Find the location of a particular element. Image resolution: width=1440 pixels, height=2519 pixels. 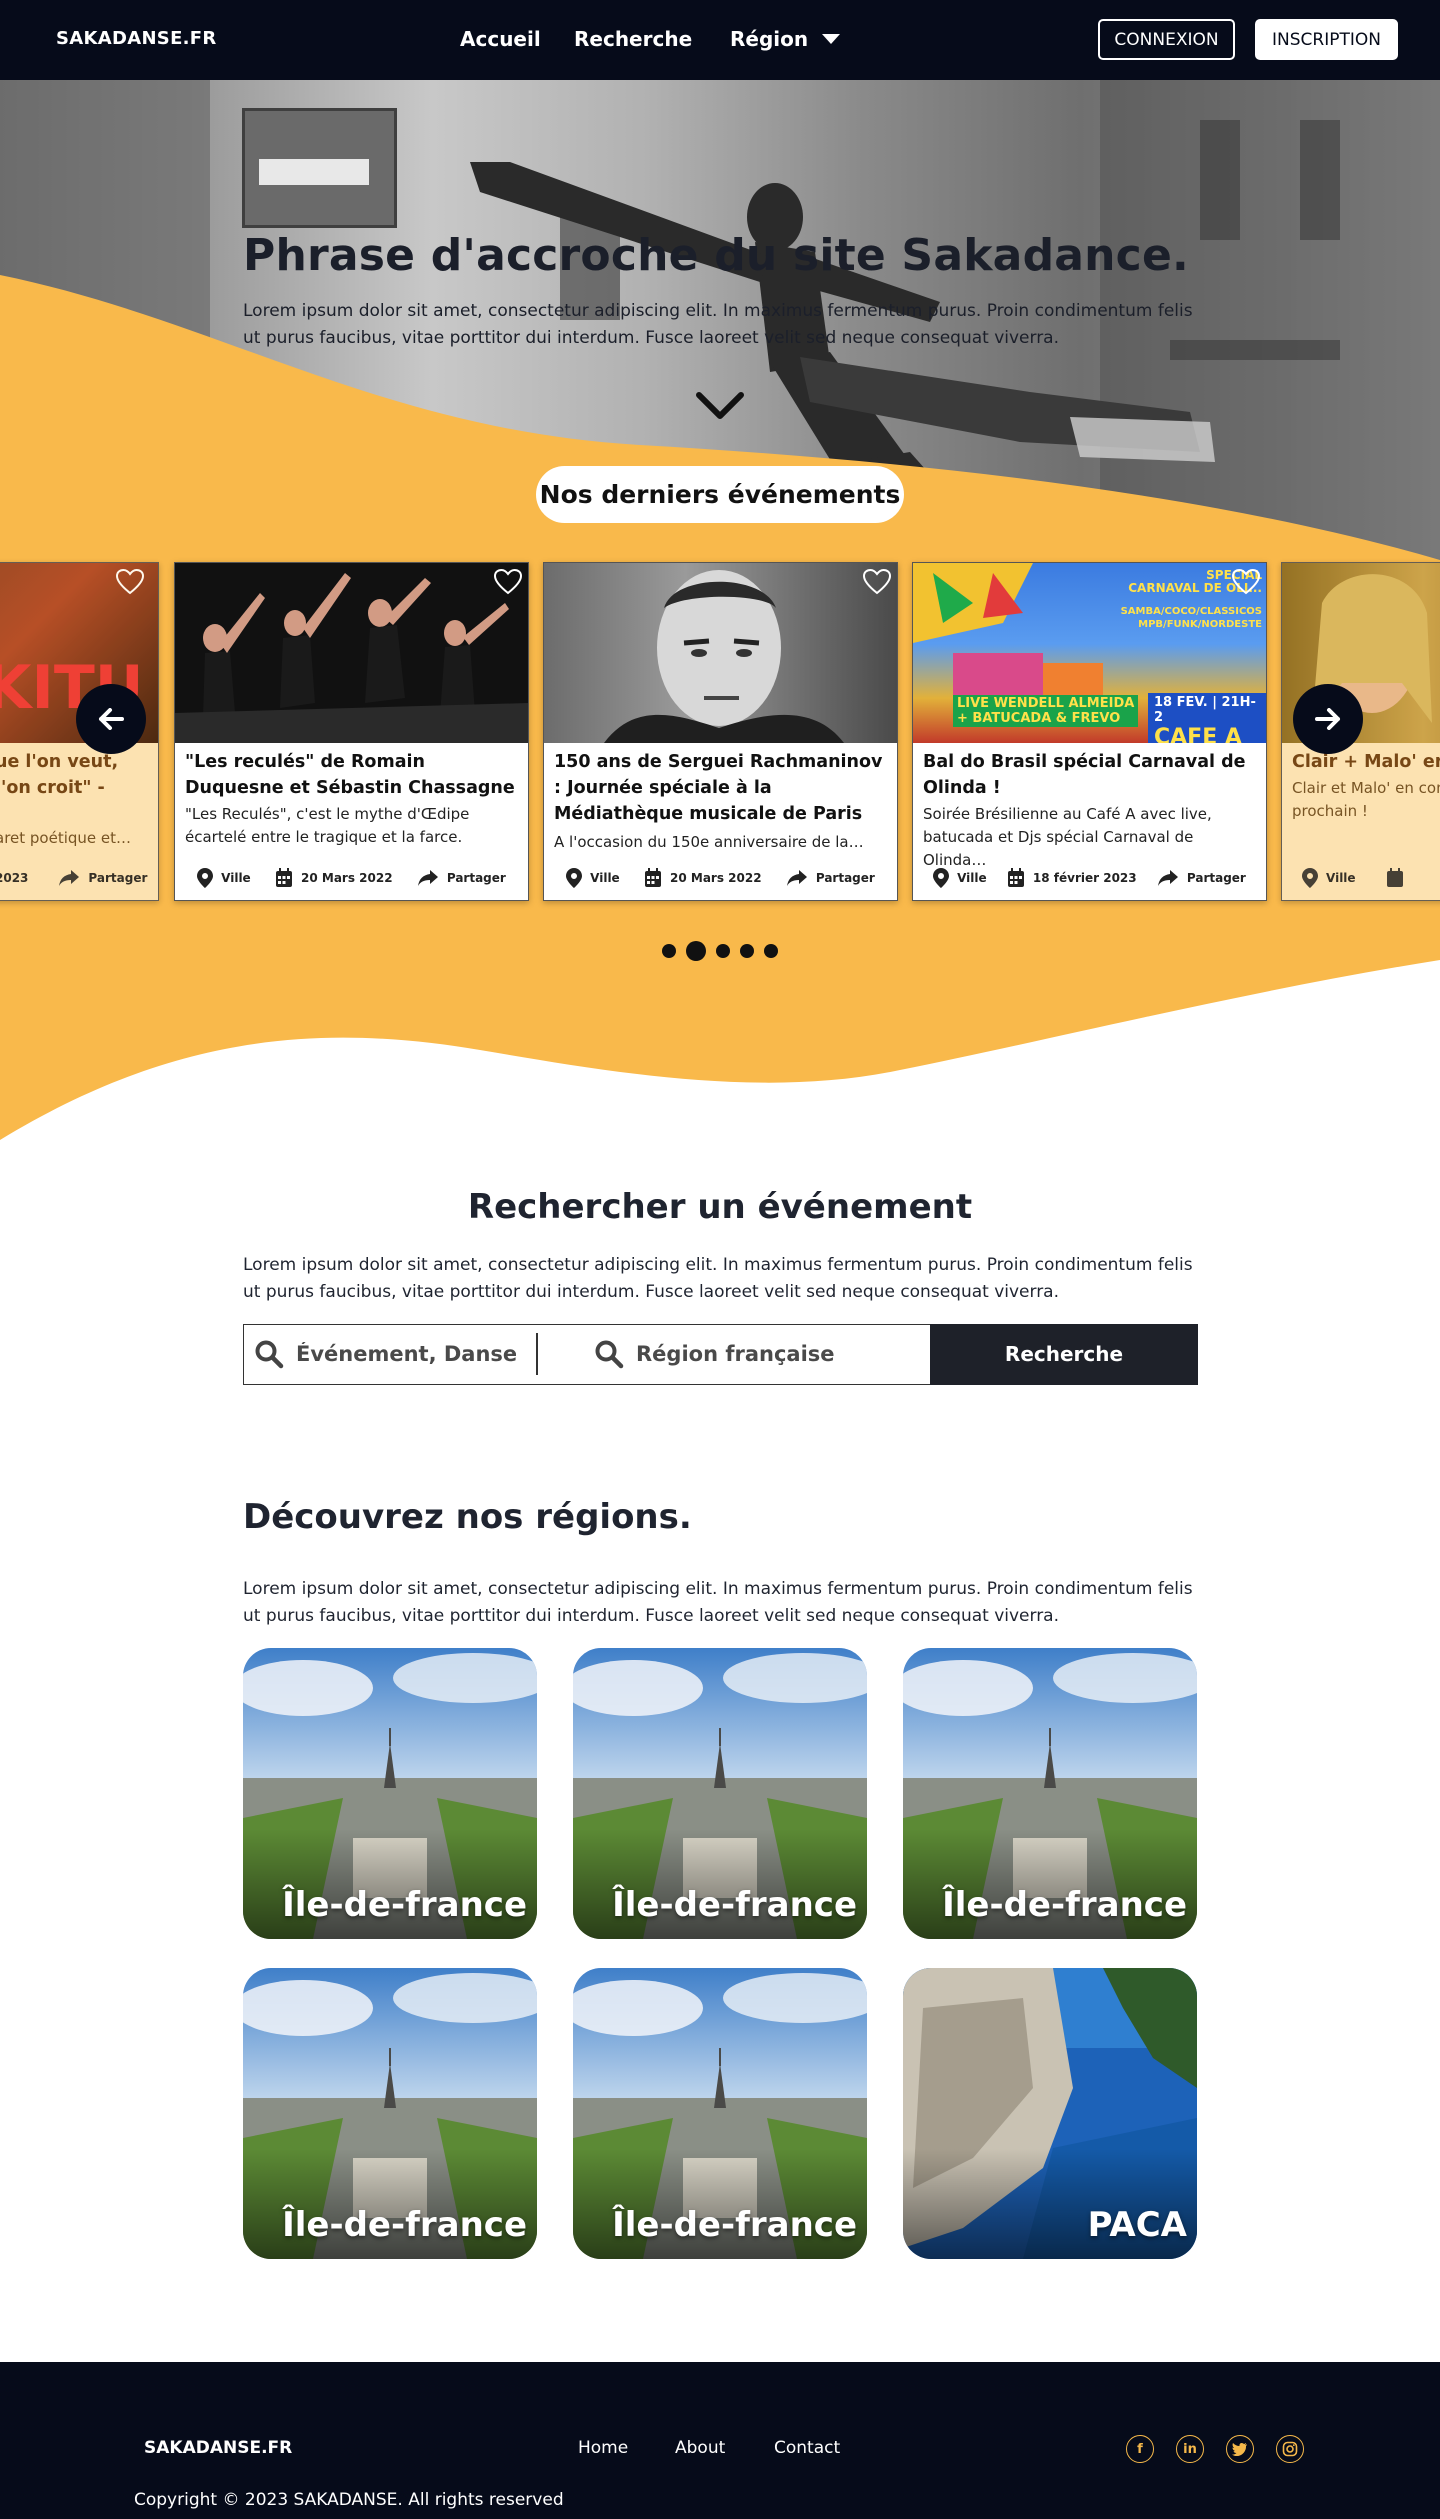

region-tile: PACA is located at coordinates (1050, 2113).